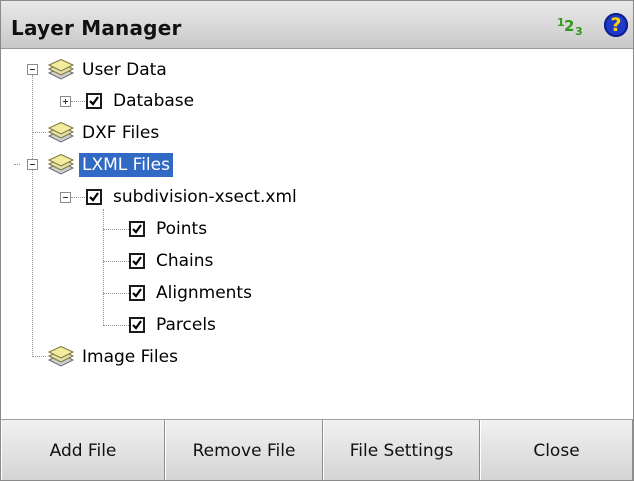  Describe the element at coordinates (94, 197) in the screenshot. I see `xml-file-checkbox` at that location.